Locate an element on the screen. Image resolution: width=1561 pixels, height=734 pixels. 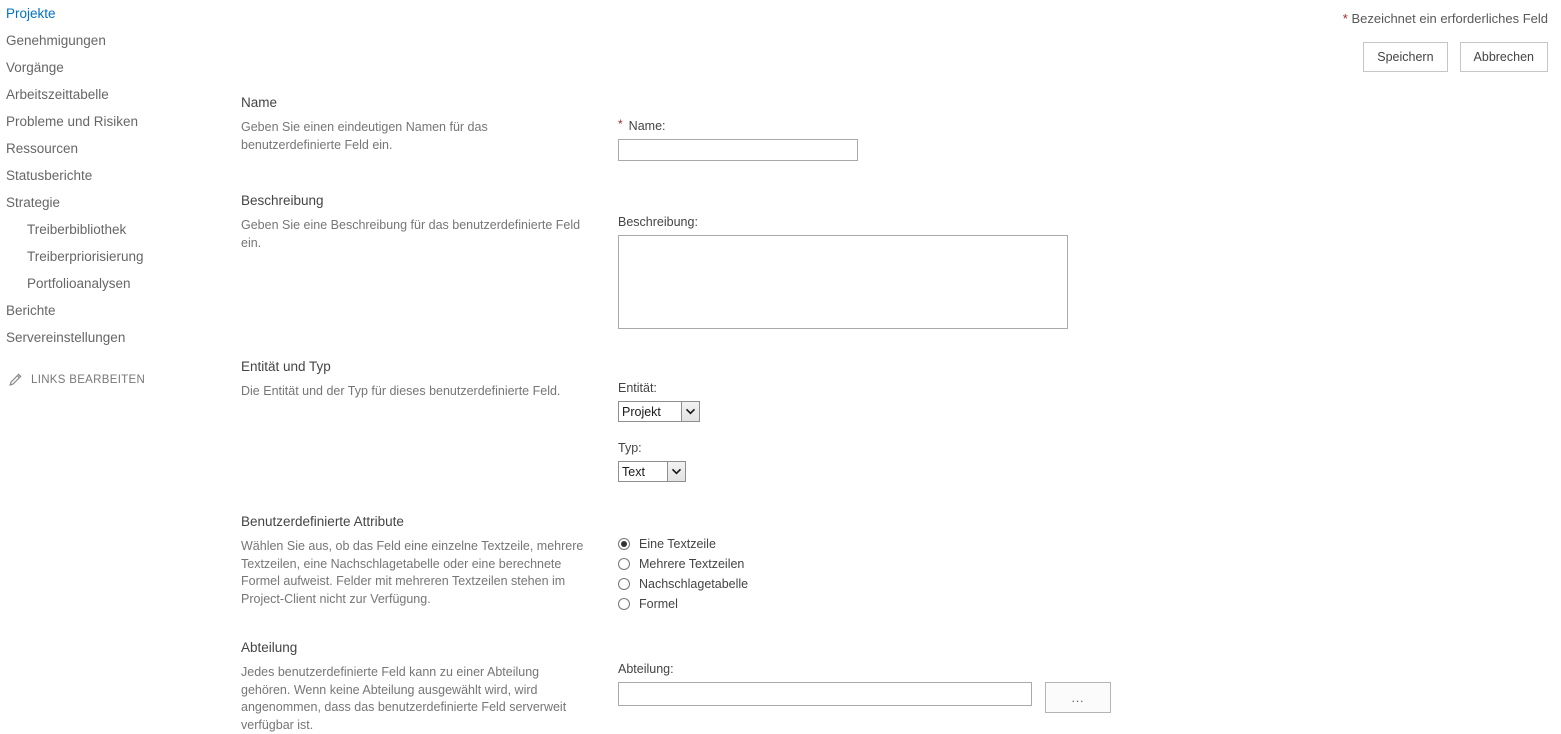
section-name-input-column: * Name: is located at coordinates (738, 139).